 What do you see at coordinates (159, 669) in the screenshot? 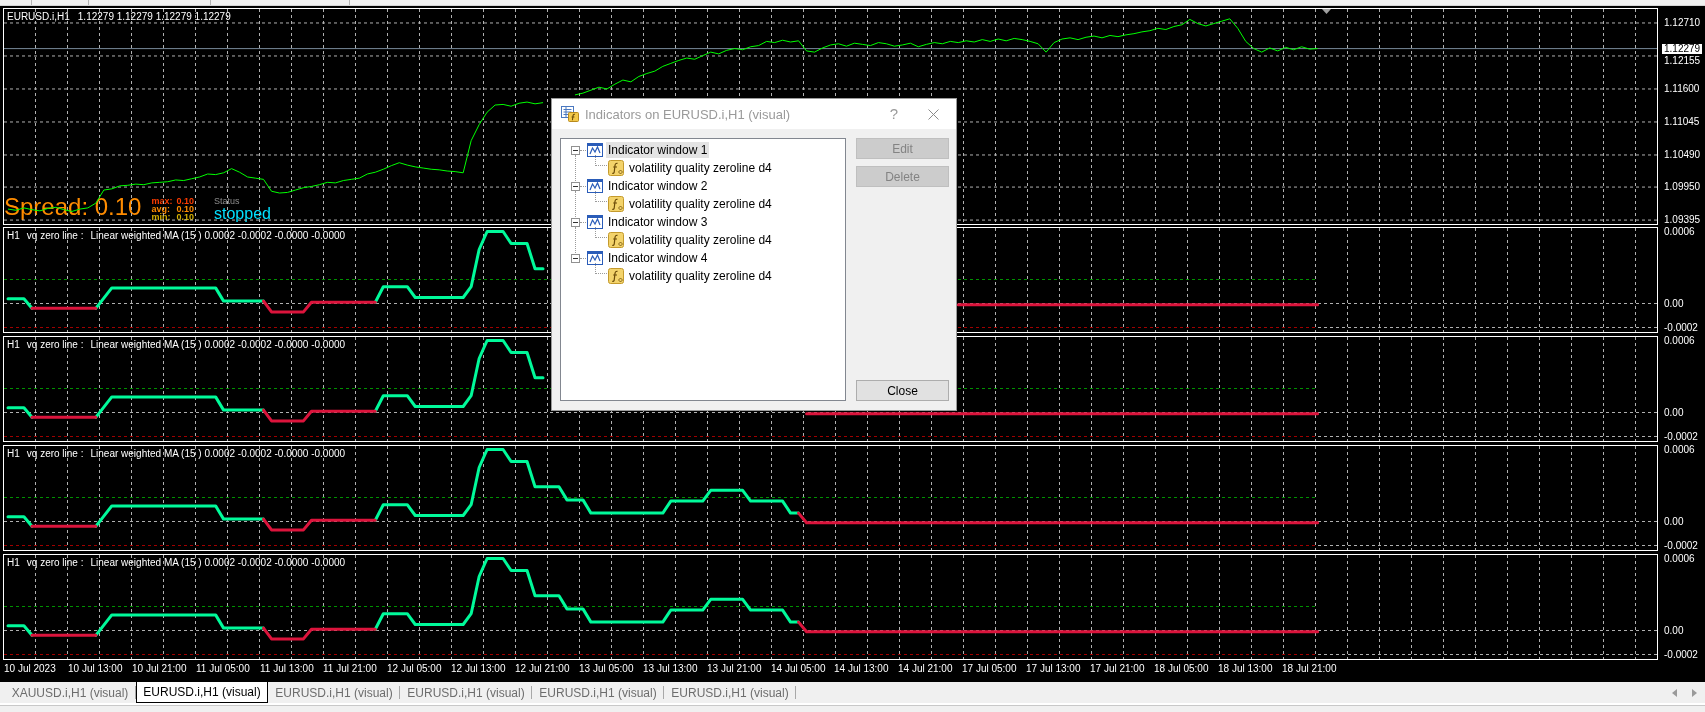
I see `time-axis-label: 10 Jul 21:00` at bounding box center [159, 669].